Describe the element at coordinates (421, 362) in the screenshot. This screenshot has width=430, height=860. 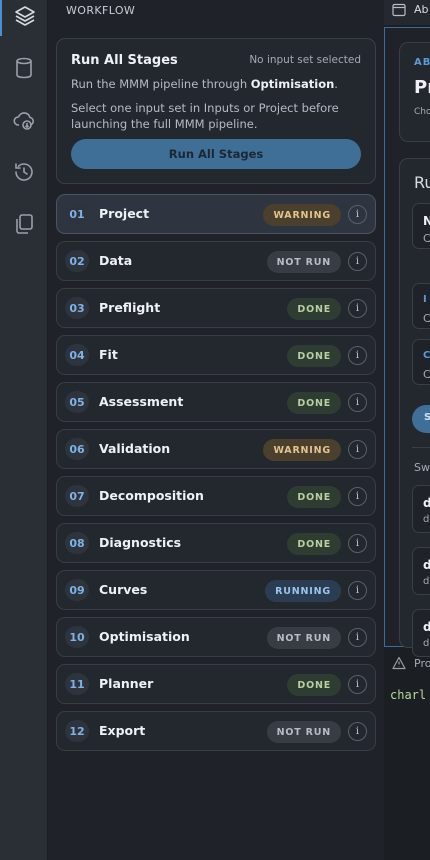
I see `field-card: C C` at that location.